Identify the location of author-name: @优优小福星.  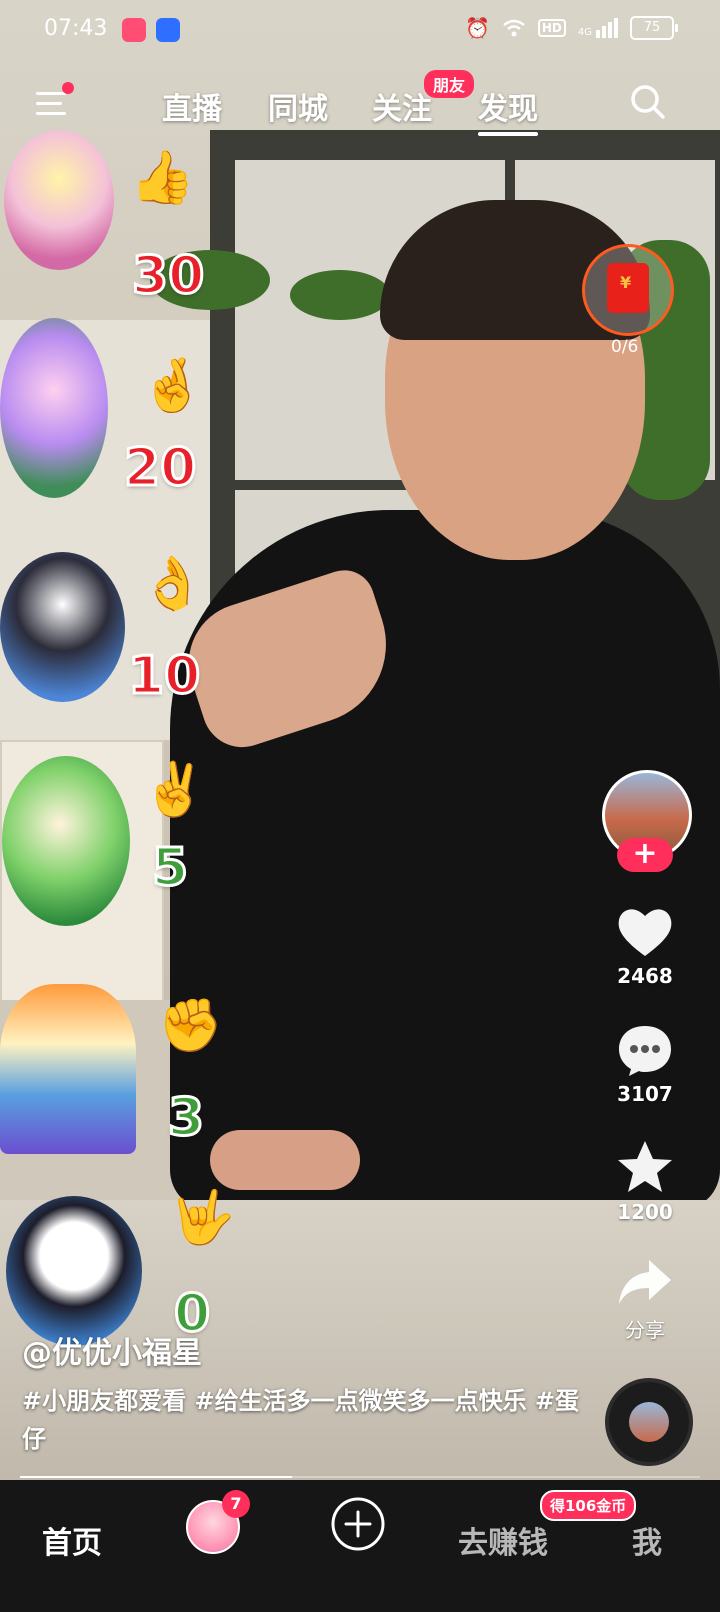
(112, 1350).